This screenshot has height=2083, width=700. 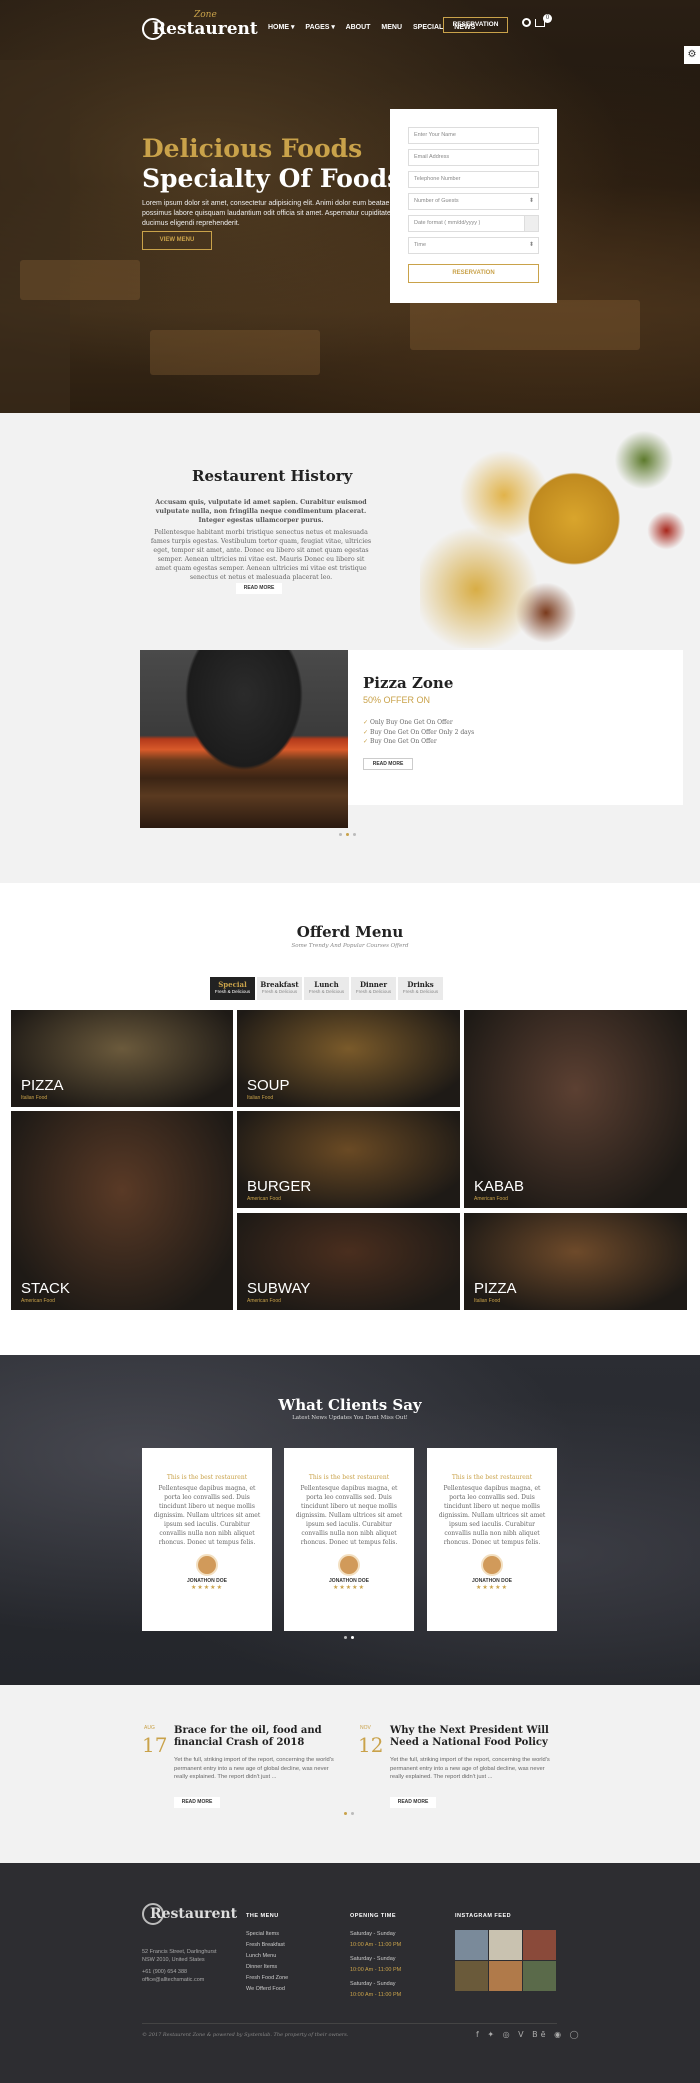 I want to click on gear-icon: ⚙, so click(x=692, y=55).